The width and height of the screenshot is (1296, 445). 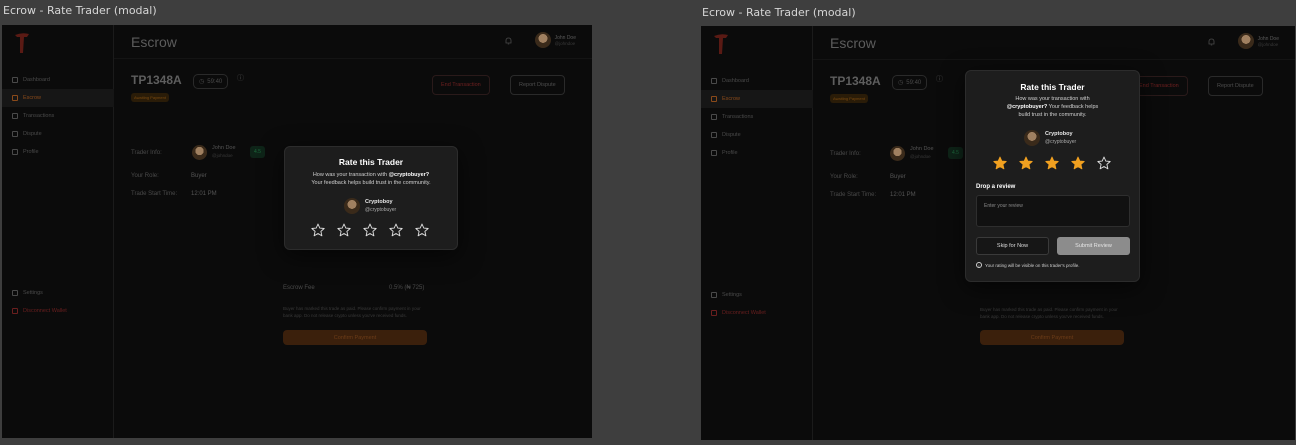 What do you see at coordinates (461, 85) in the screenshot?
I see `end-transaction-button: End Transaction` at bounding box center [461, 85].